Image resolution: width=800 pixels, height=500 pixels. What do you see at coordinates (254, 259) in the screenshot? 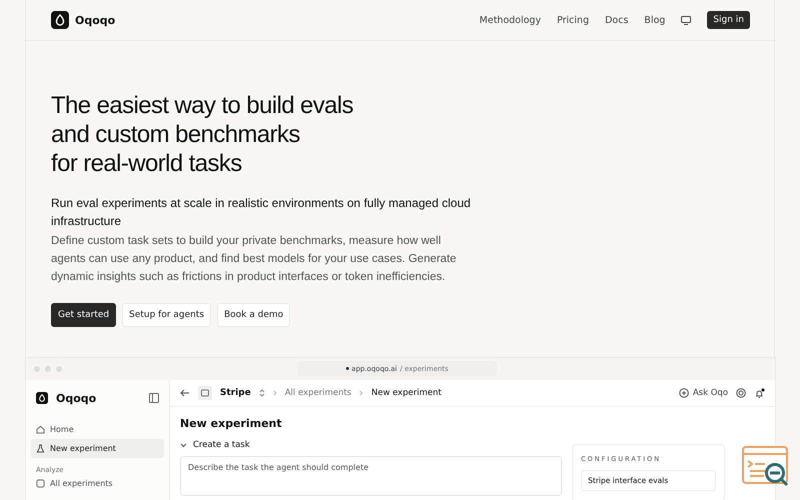
I see `hero-description: Define custom task sets to build your private benchmarks, measure how well agents can use any product, and find best models for your use cases. Generate dynamic insights such as frictions in product interfaces or token inefficiencies.` at bounding box center [254, 259].